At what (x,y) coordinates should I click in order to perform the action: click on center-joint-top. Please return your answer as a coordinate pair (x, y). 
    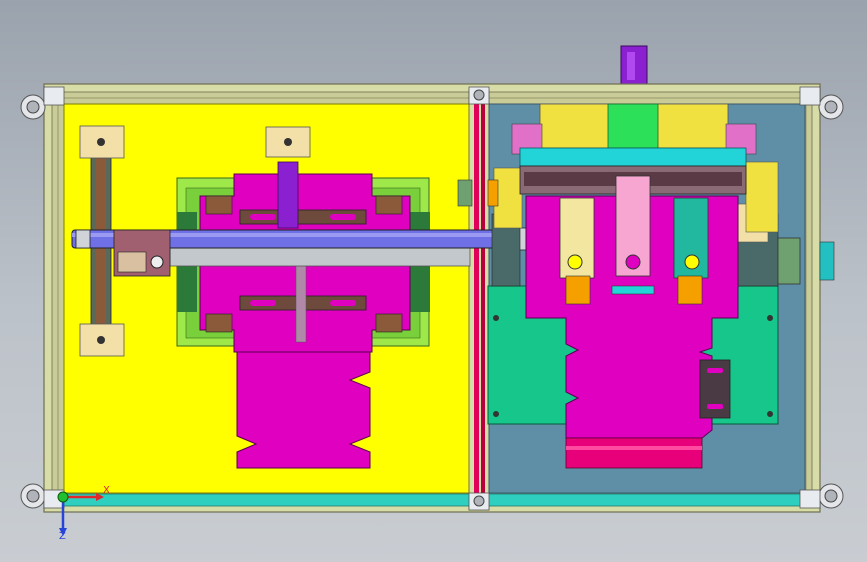
    Looking at the image, I should click on (479, 95).